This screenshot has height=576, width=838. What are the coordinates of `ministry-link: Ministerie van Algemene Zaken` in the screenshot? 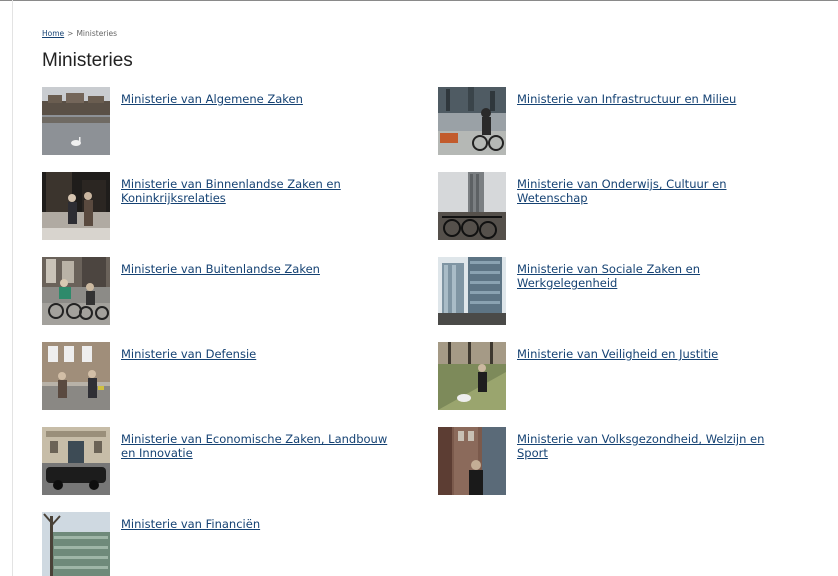 It's located at (256, 99).